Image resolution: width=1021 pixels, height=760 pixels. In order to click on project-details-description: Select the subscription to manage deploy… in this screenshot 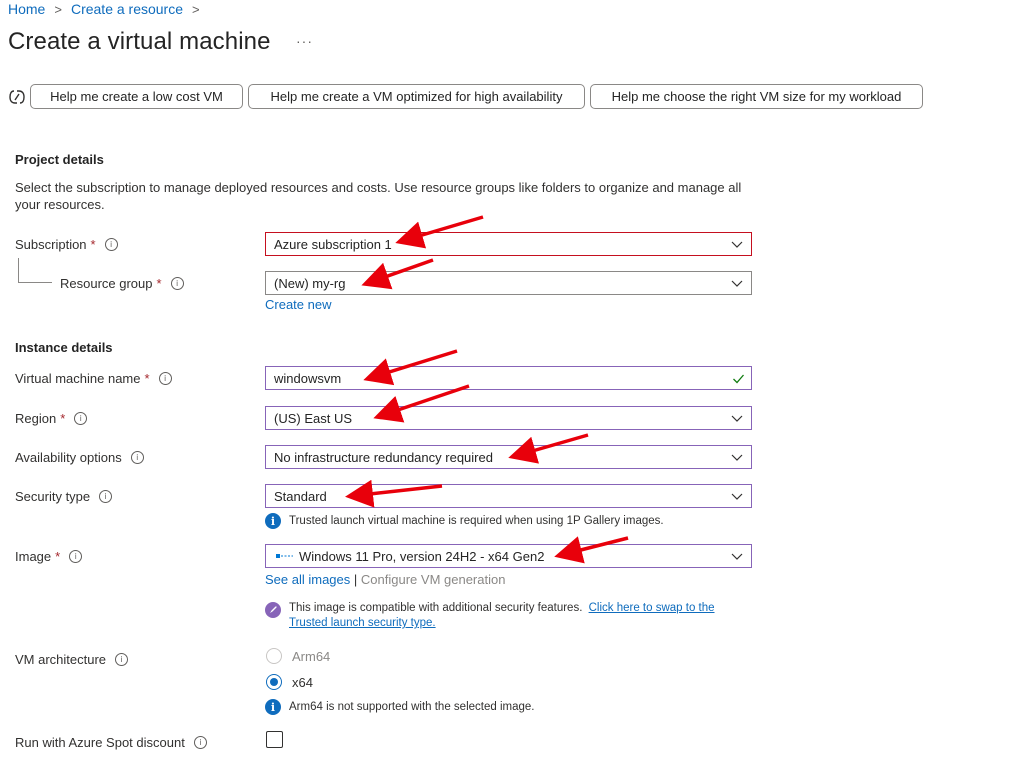, I will do `click(378, 196)`.